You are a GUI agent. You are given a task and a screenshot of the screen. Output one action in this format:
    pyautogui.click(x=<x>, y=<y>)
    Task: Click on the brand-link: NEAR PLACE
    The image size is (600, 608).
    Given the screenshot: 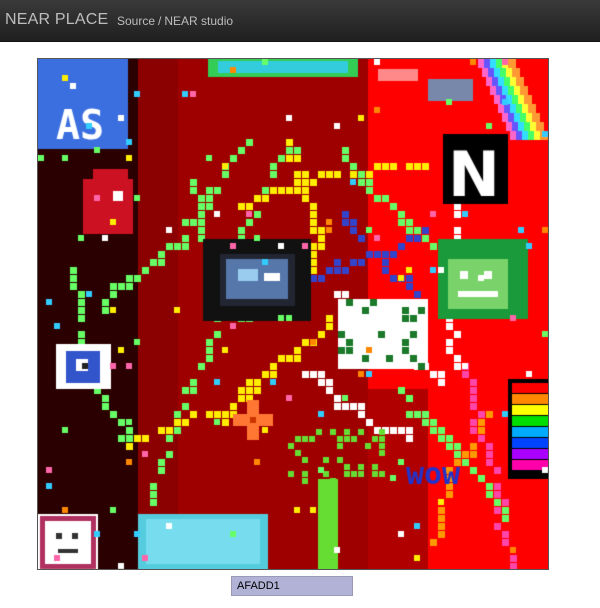 What is the action you would take?
    pyautogui.click(x=56, y=20)
    